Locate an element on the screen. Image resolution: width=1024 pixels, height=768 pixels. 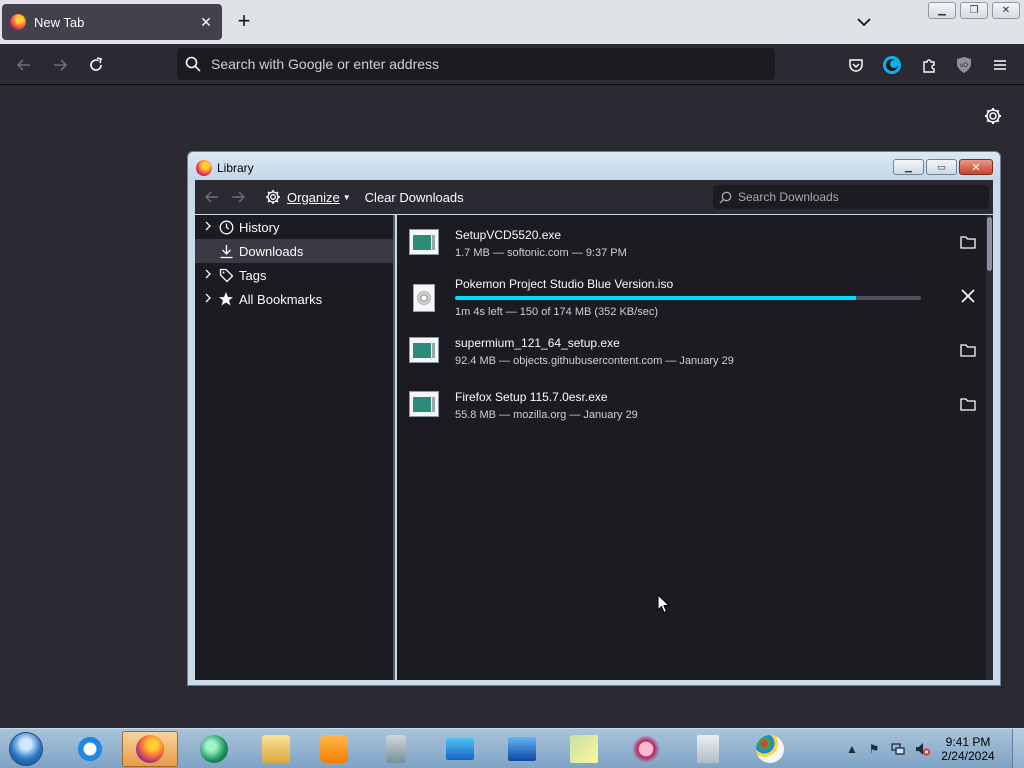
taskbar-chat-app is located at coordinates (214, 749).